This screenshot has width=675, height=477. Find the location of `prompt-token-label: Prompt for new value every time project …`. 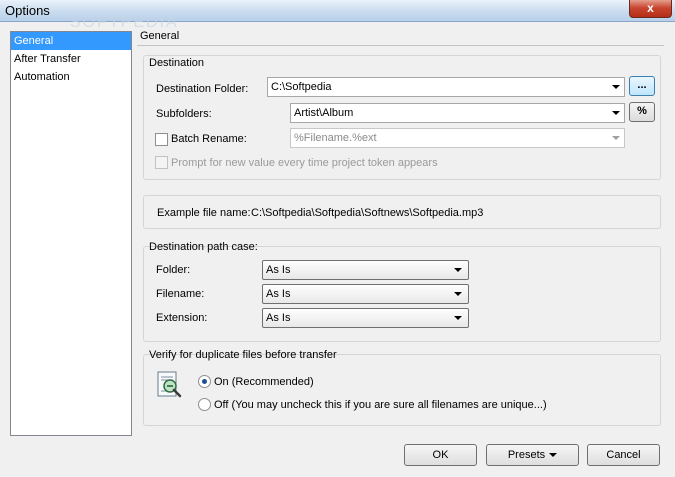

prompt-token-label: Prompt for new value every time project … is located at coordinates (304, 163).